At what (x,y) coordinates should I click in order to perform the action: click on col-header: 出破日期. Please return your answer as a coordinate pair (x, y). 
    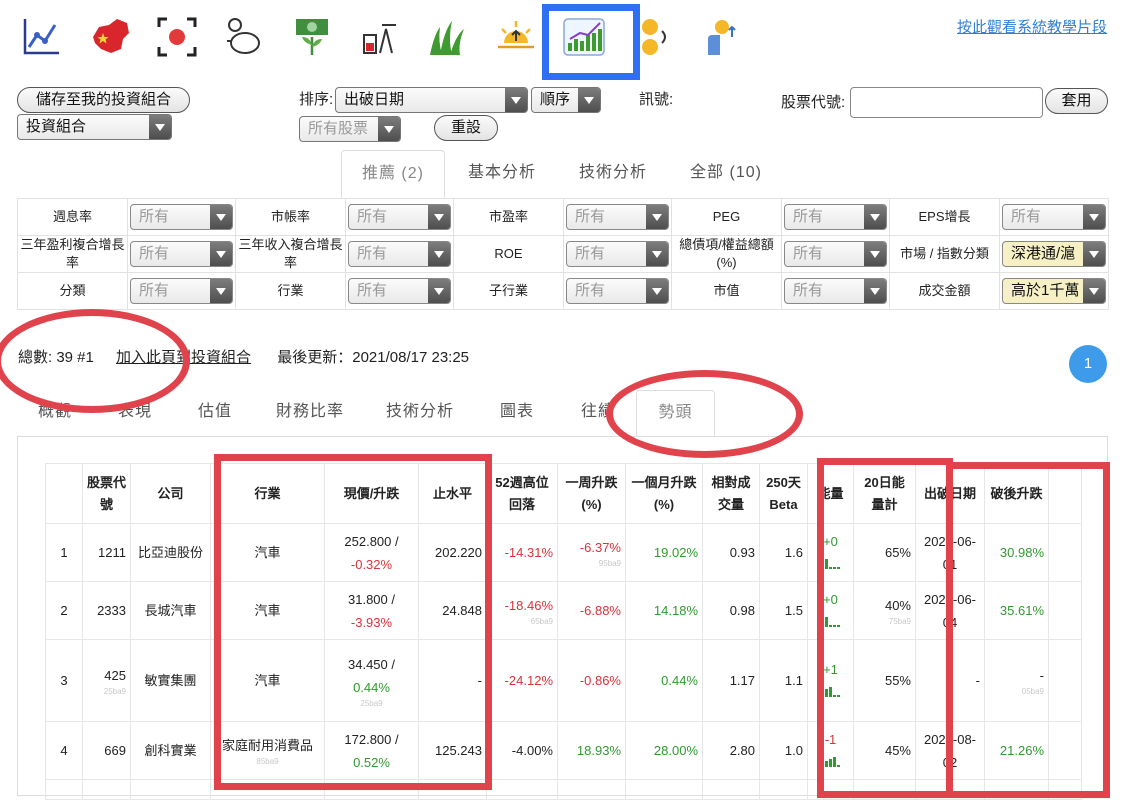
    Looking at the image, I should click on (950, 493).